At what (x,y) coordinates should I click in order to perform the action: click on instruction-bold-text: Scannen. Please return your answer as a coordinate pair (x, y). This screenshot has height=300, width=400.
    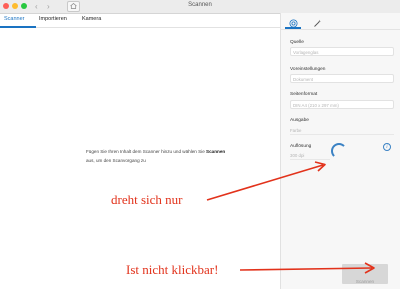
    Looking at the image, I should click on (216, 151).